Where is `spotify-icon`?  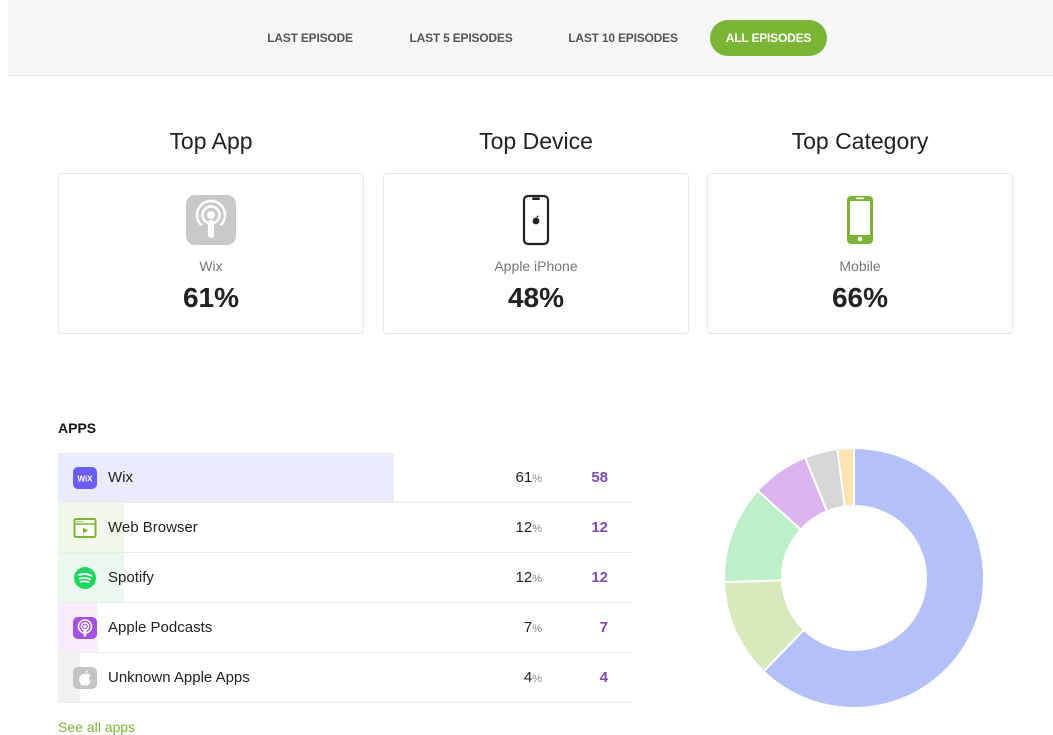
spotify-icon is located at coordinates (85, 578).